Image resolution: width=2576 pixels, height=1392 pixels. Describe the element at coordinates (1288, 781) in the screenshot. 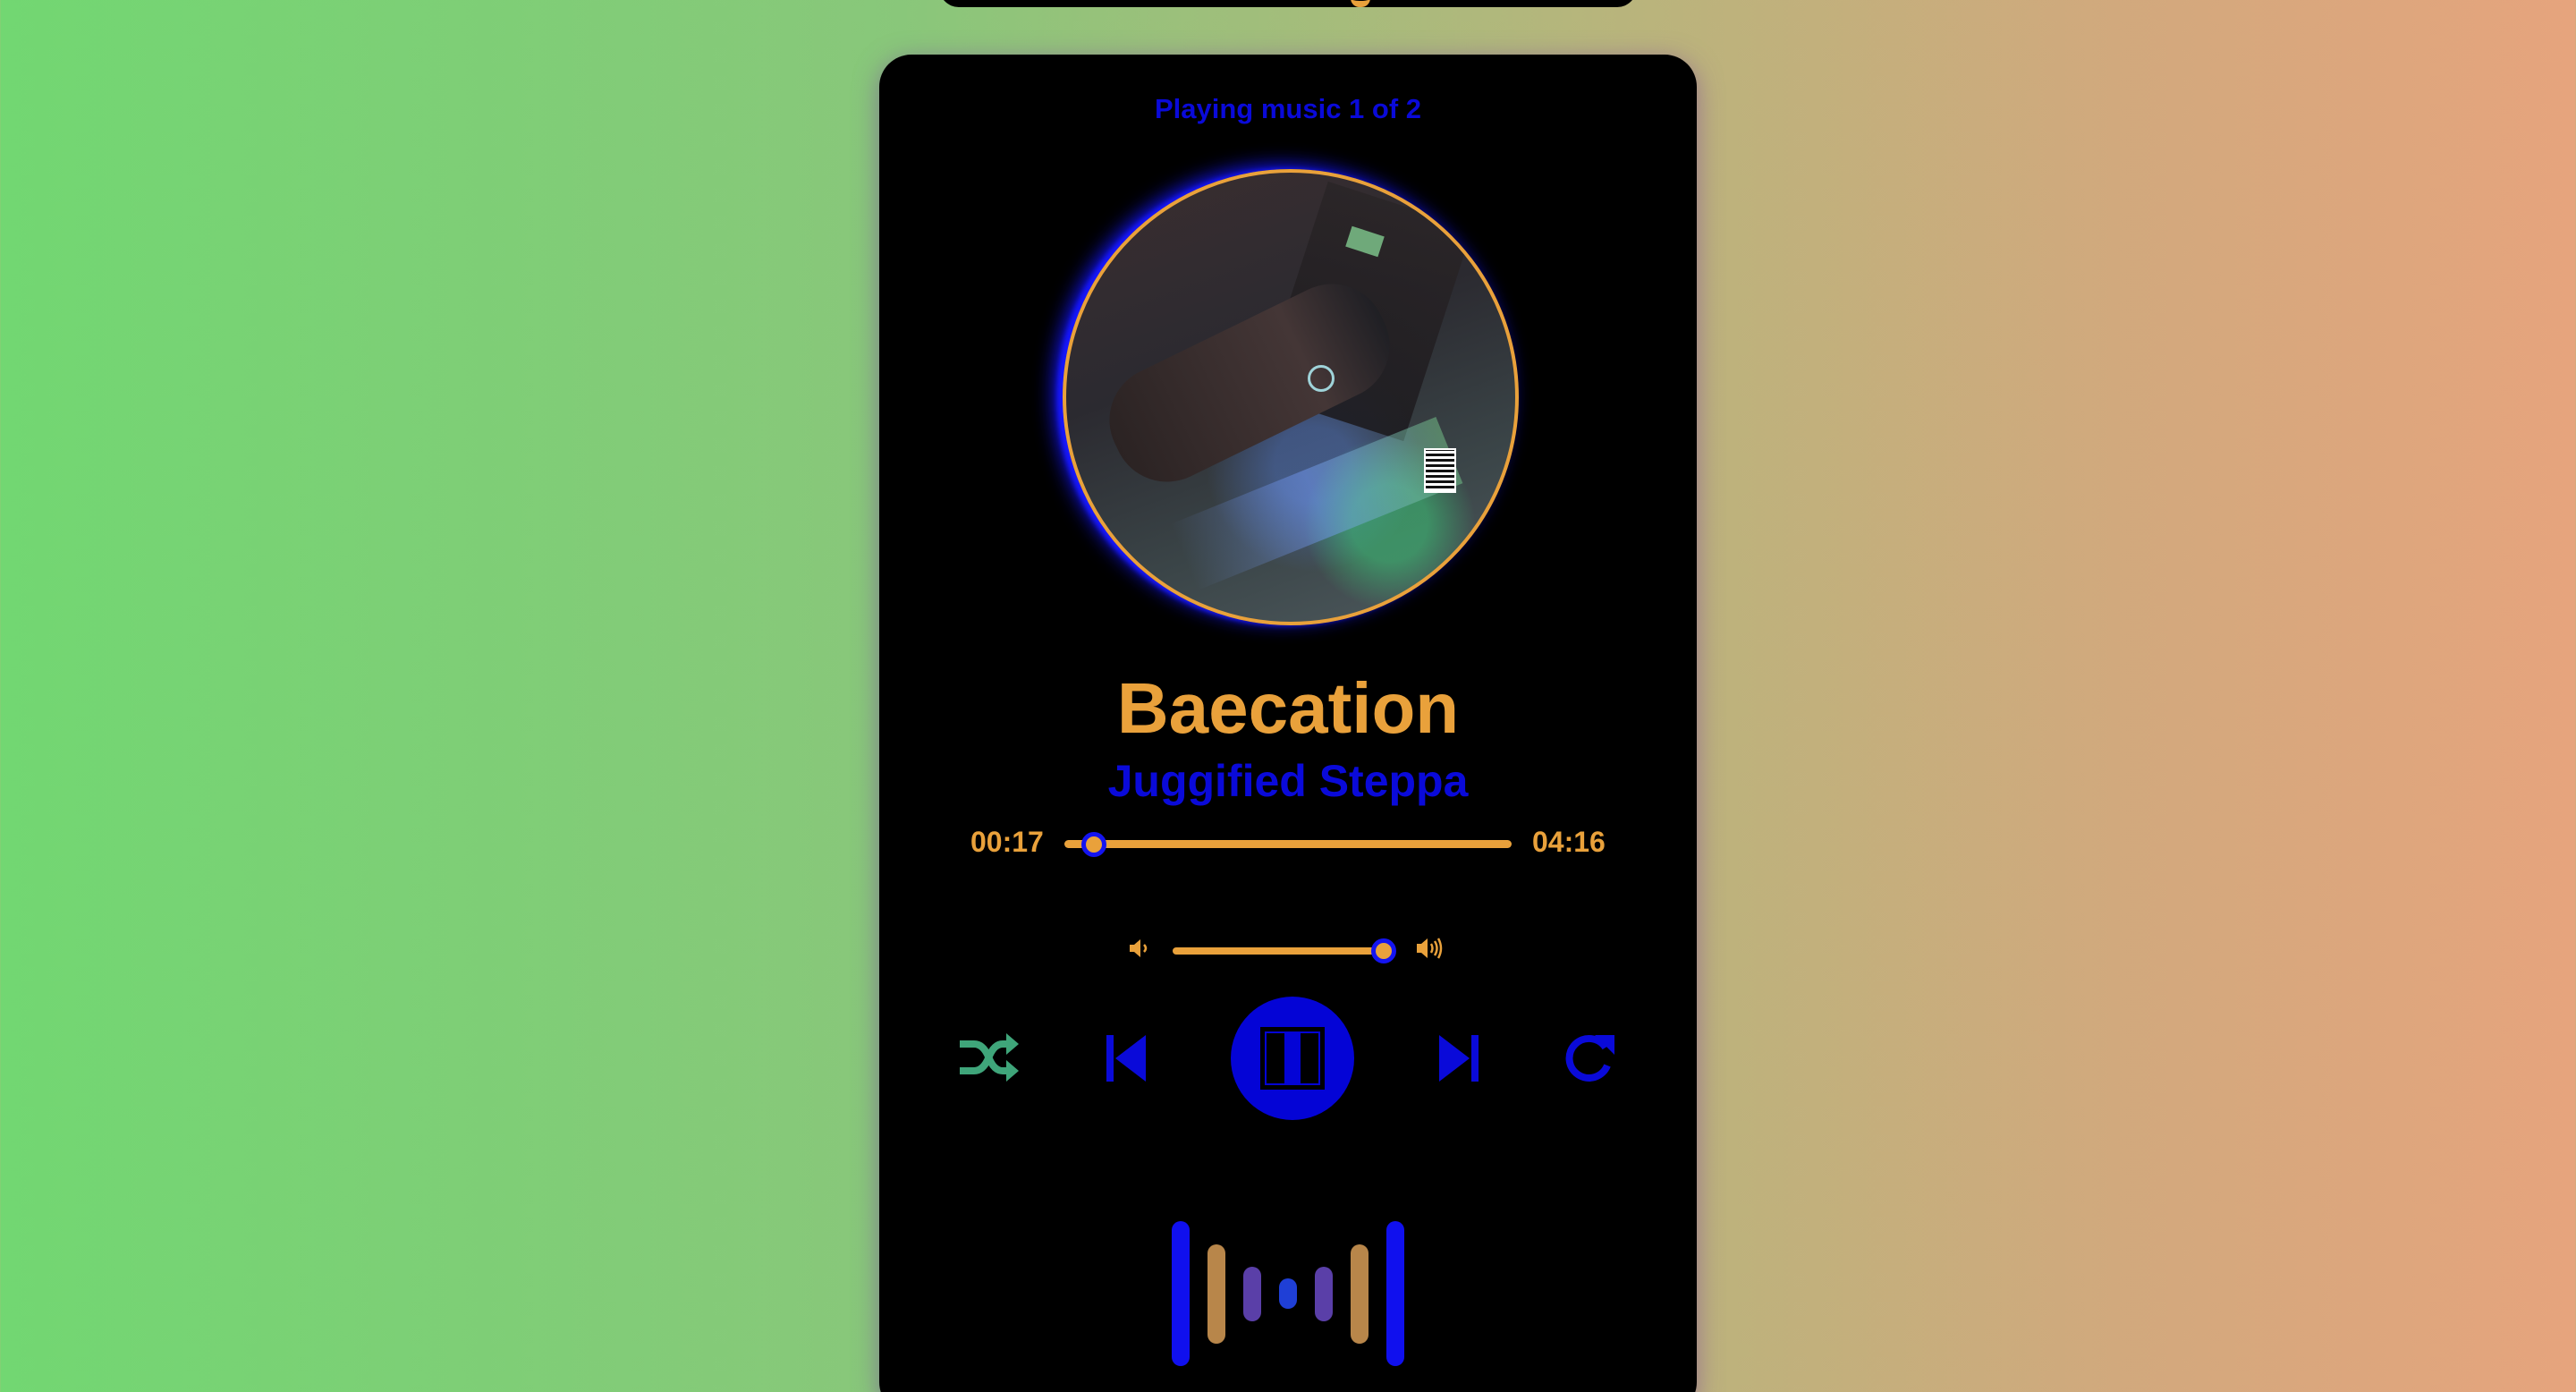

I see `track-artist: Juggified Steppa` at that location.